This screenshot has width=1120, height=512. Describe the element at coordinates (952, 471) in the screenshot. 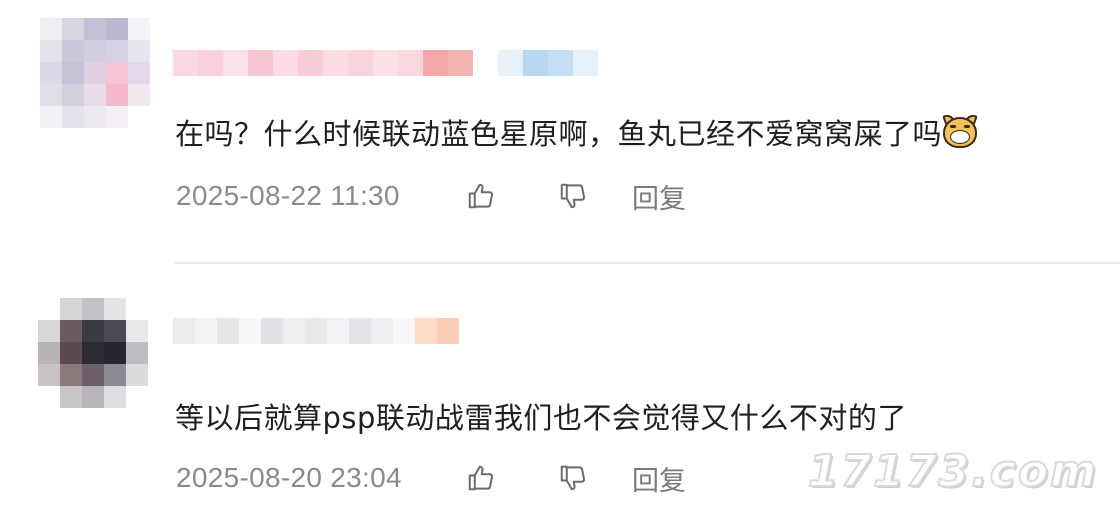

I see `watermark: 17173.com` at that location.